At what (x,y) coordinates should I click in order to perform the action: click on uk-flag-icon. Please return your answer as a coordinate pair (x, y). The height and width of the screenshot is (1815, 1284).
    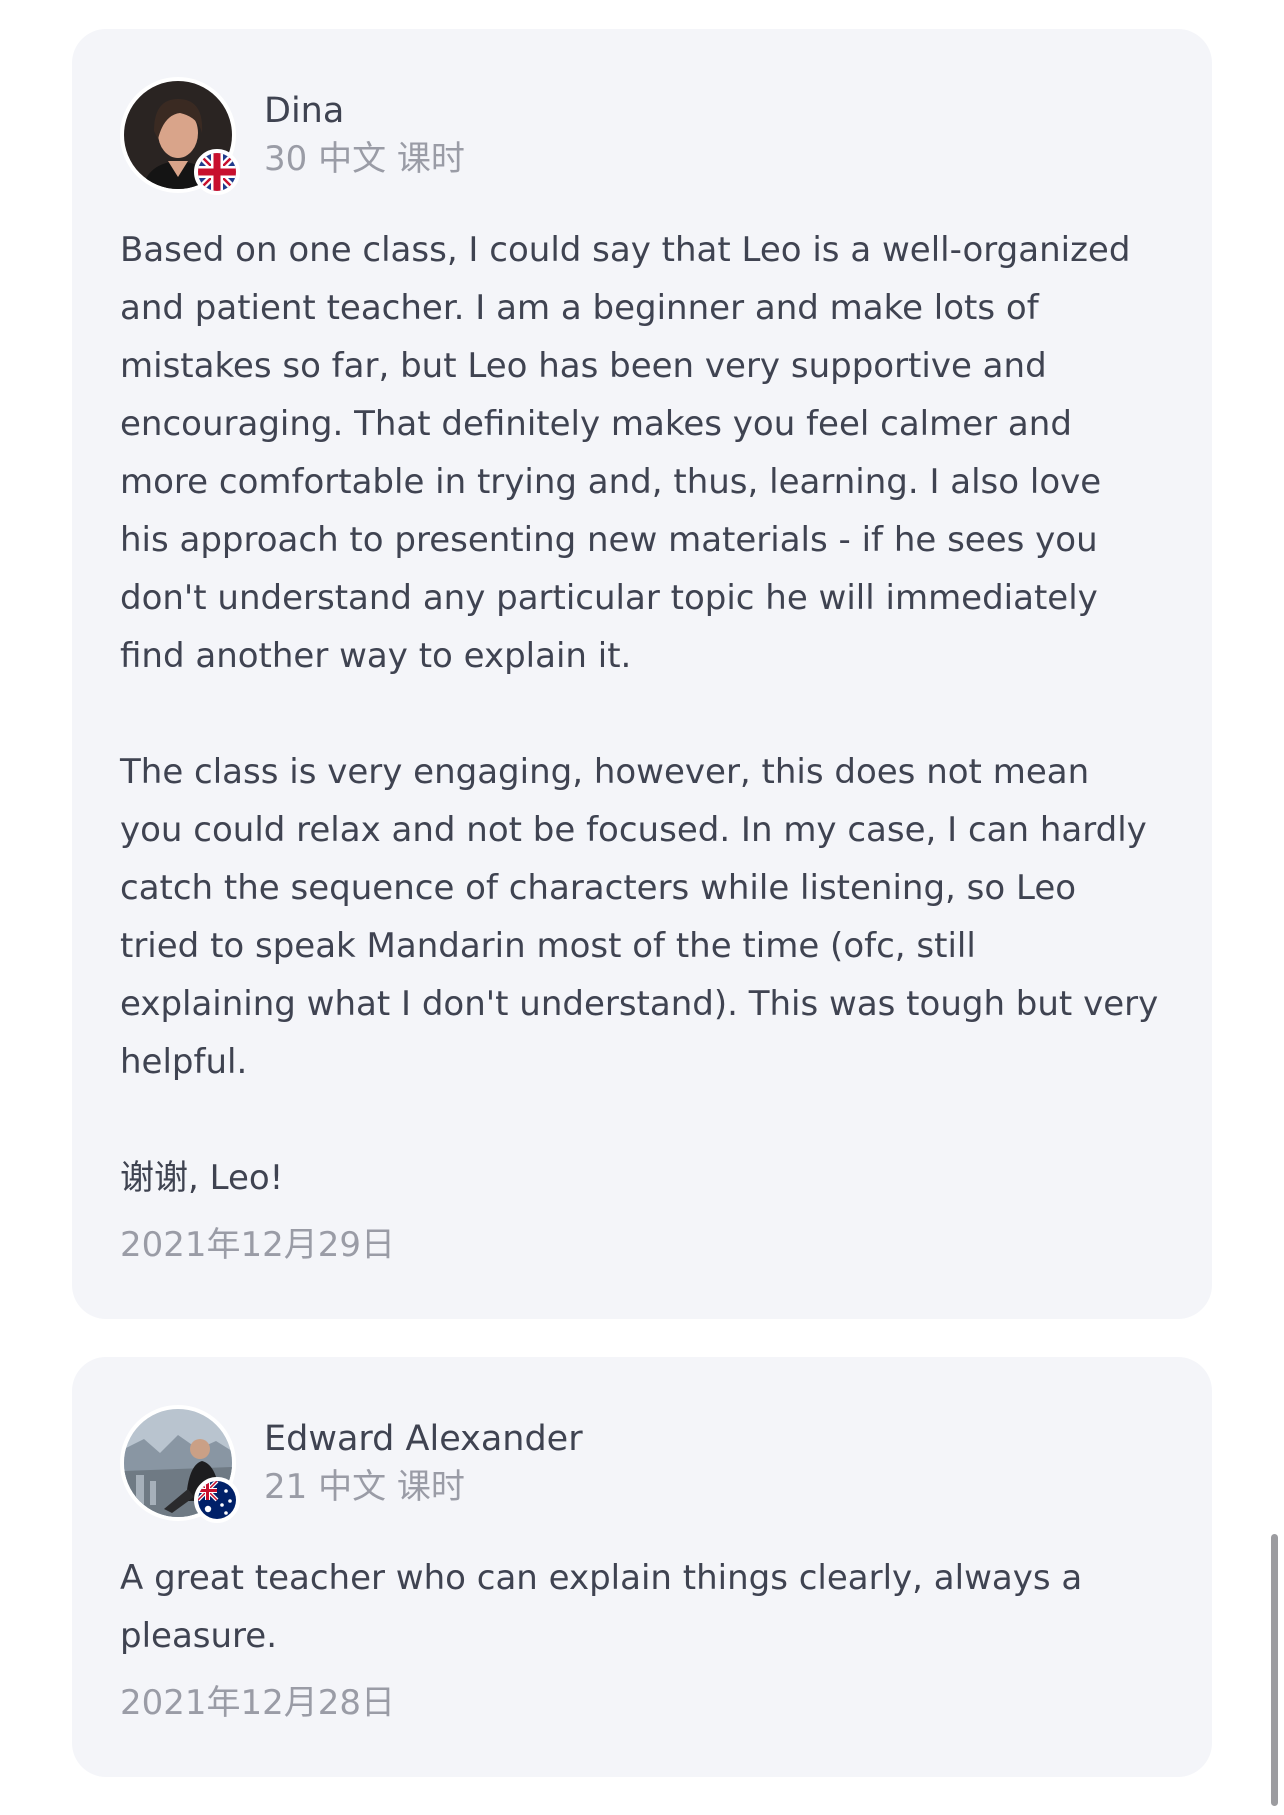
    Looking at the image, I should click on (217, 172).